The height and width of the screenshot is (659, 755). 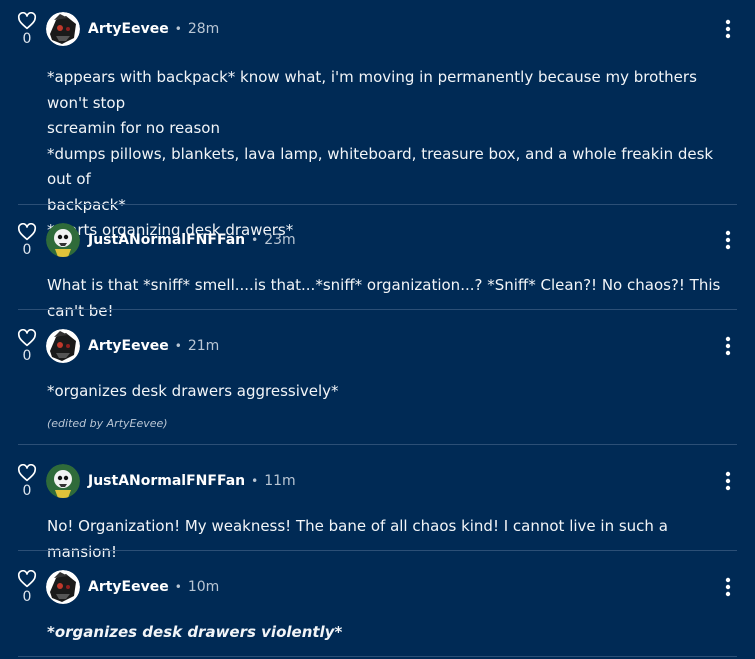 I want to click on comment-meta: JustANormalFNFFan • 11m, so click(x=192, y=481).